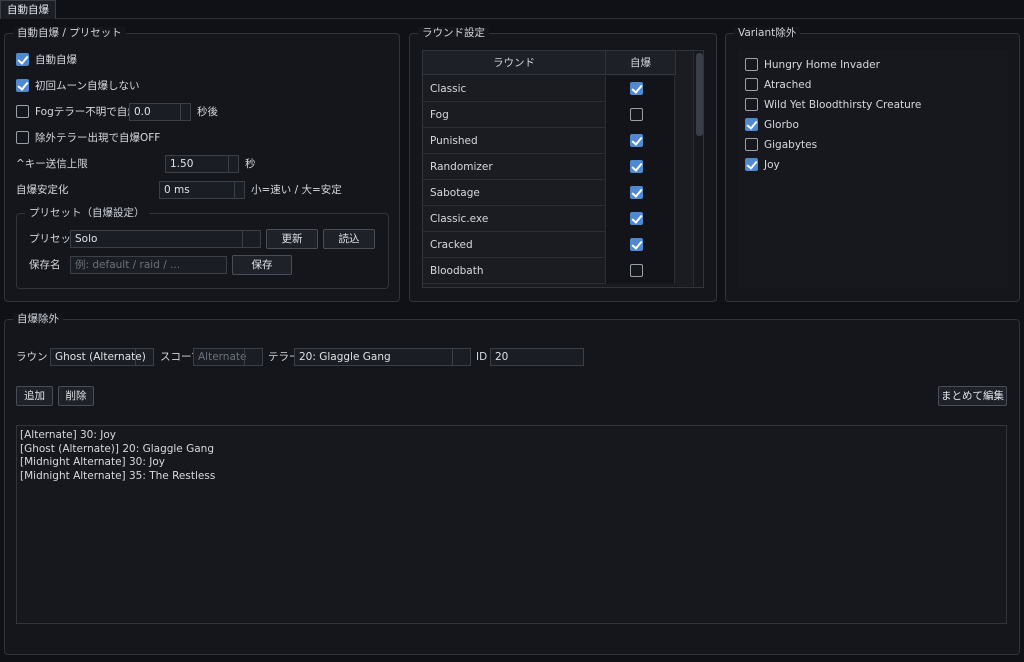 The height and width of the screenshot is (662, 1024). What do you see at coordinates (28, 9) in the screenshot?
I see `tab-auto-self-destruct: 自動自爆` at bounding box center [28, 9].